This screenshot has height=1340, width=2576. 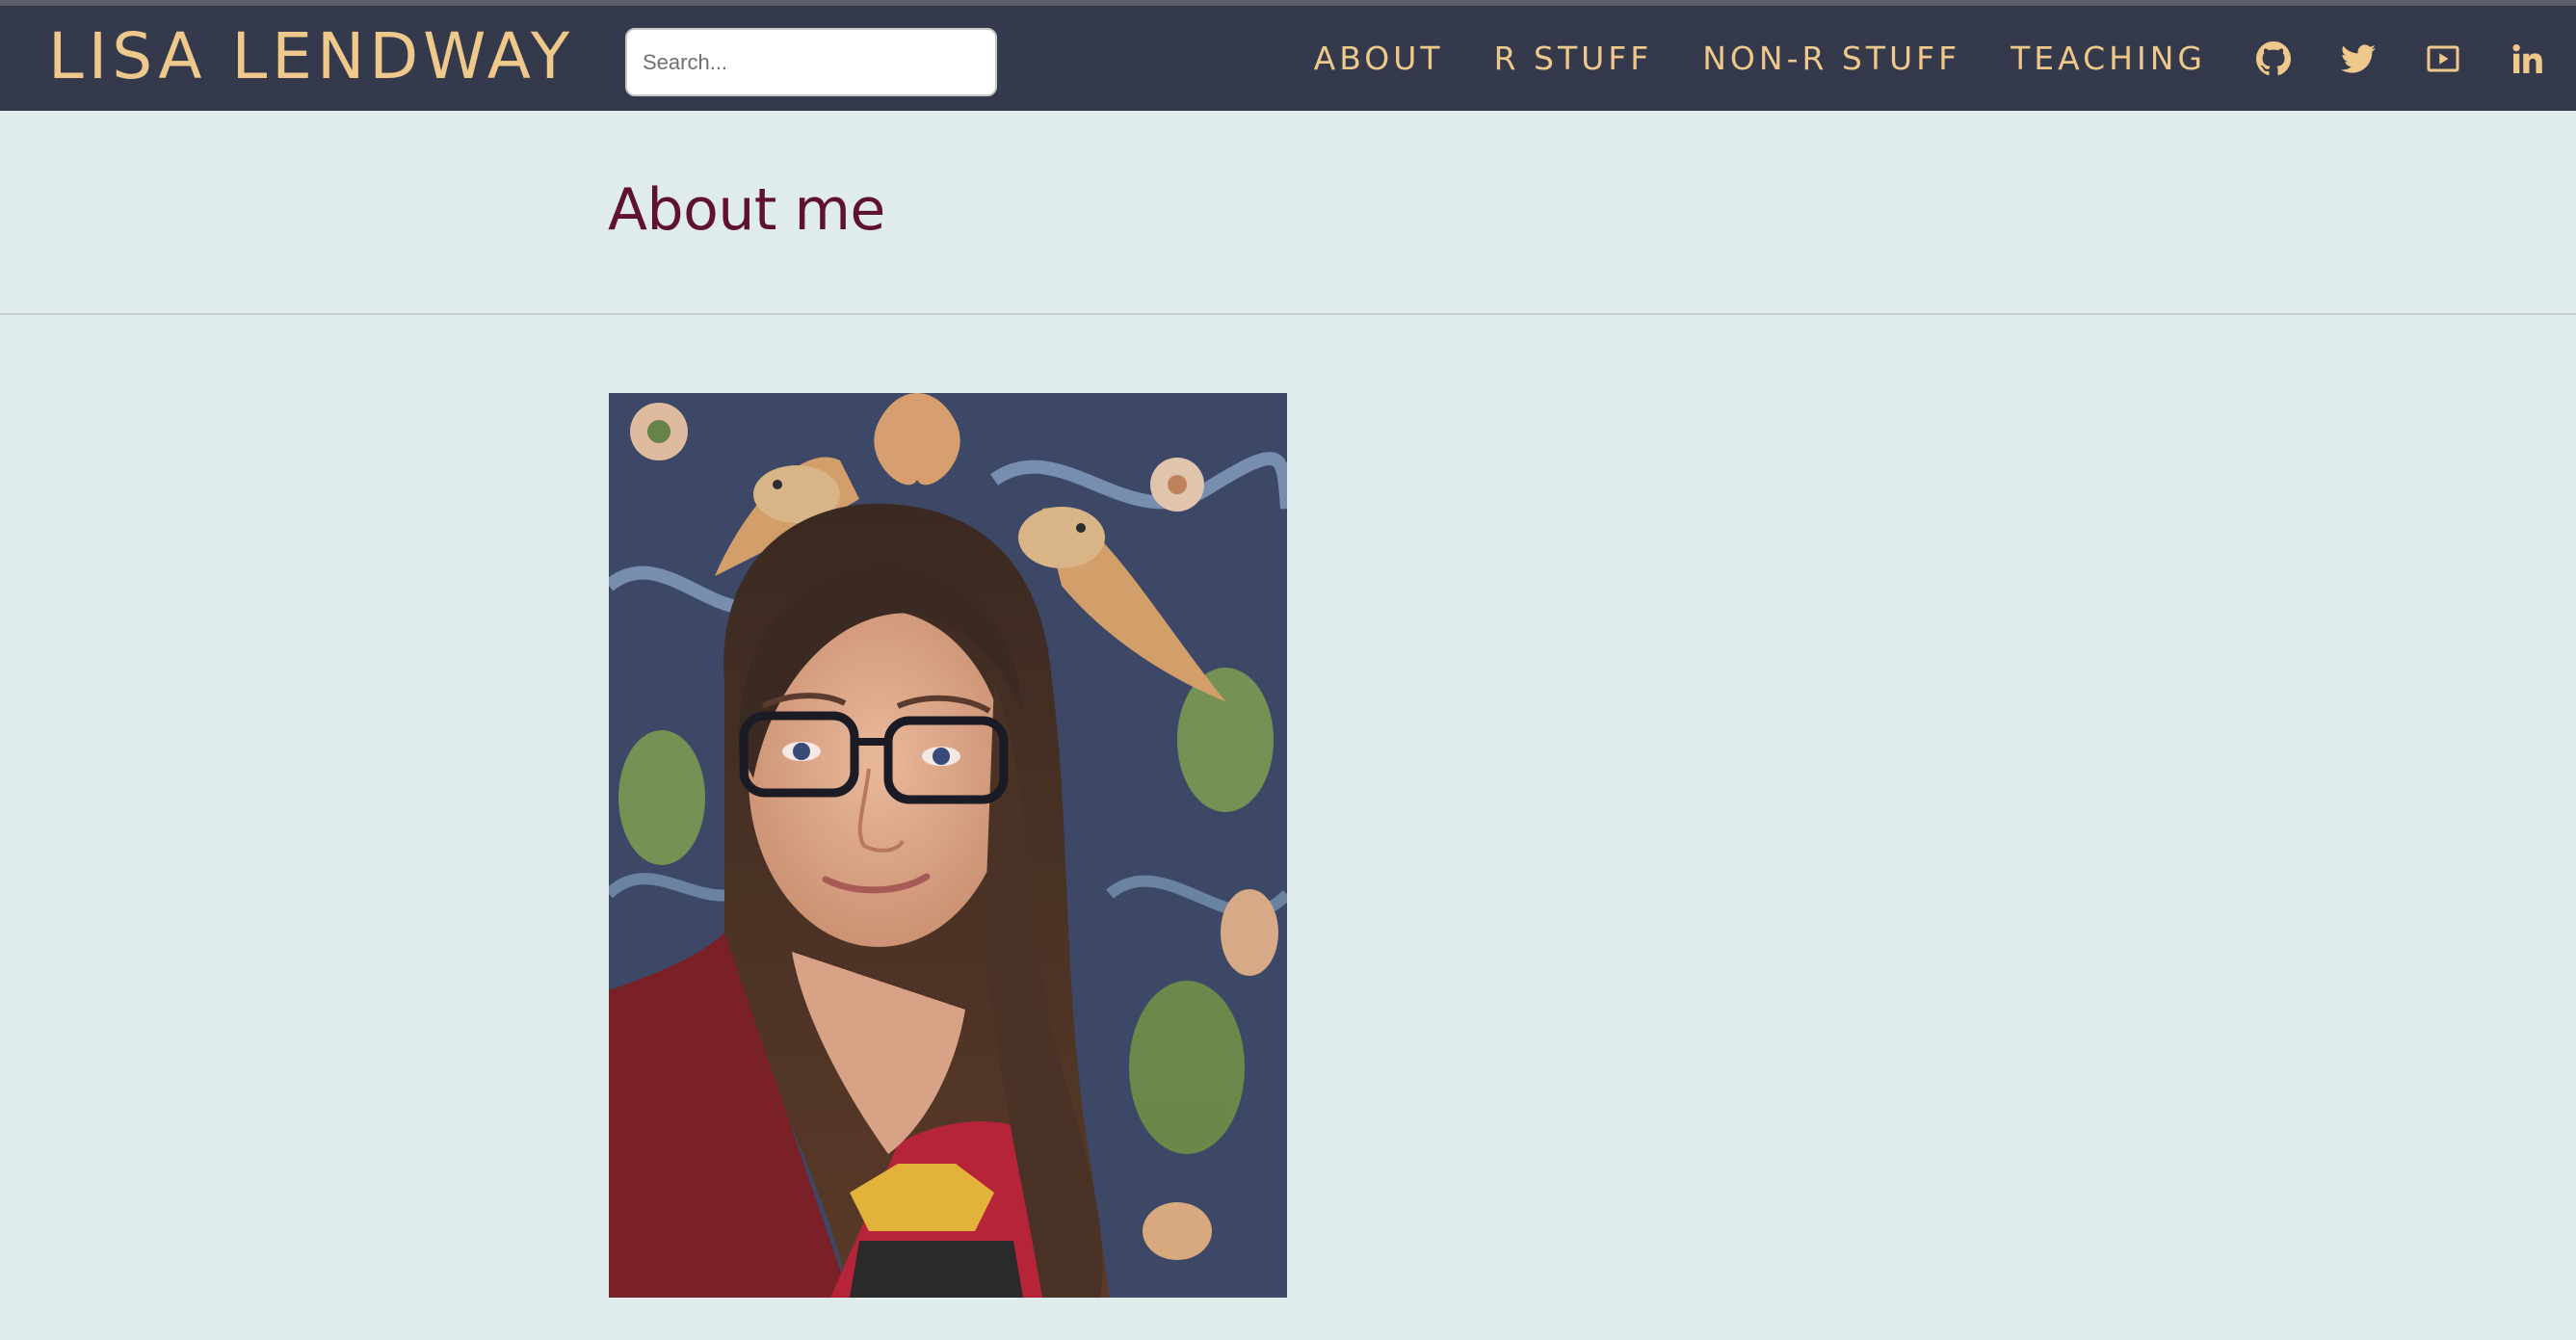 I want to click on main-nav: ABOUT R STUFF NON-R STUFF TEACHING, so click(x=1945, y=58).